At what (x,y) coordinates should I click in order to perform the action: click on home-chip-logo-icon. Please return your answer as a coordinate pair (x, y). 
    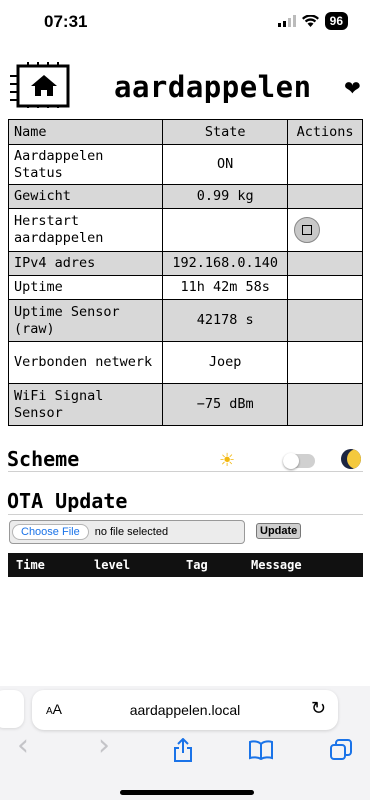
    Looking at the image, I should click on (40, 85).